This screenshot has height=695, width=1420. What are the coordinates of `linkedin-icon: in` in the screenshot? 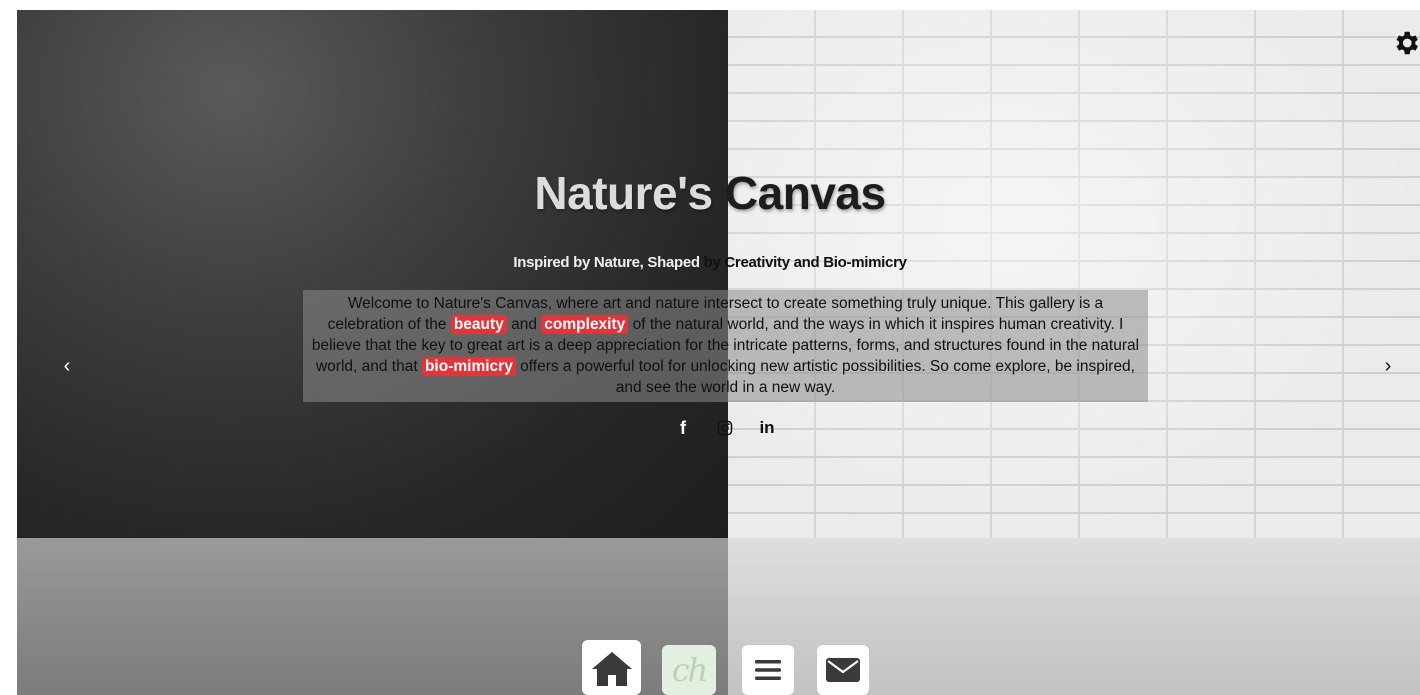 It's located at (767, 428).